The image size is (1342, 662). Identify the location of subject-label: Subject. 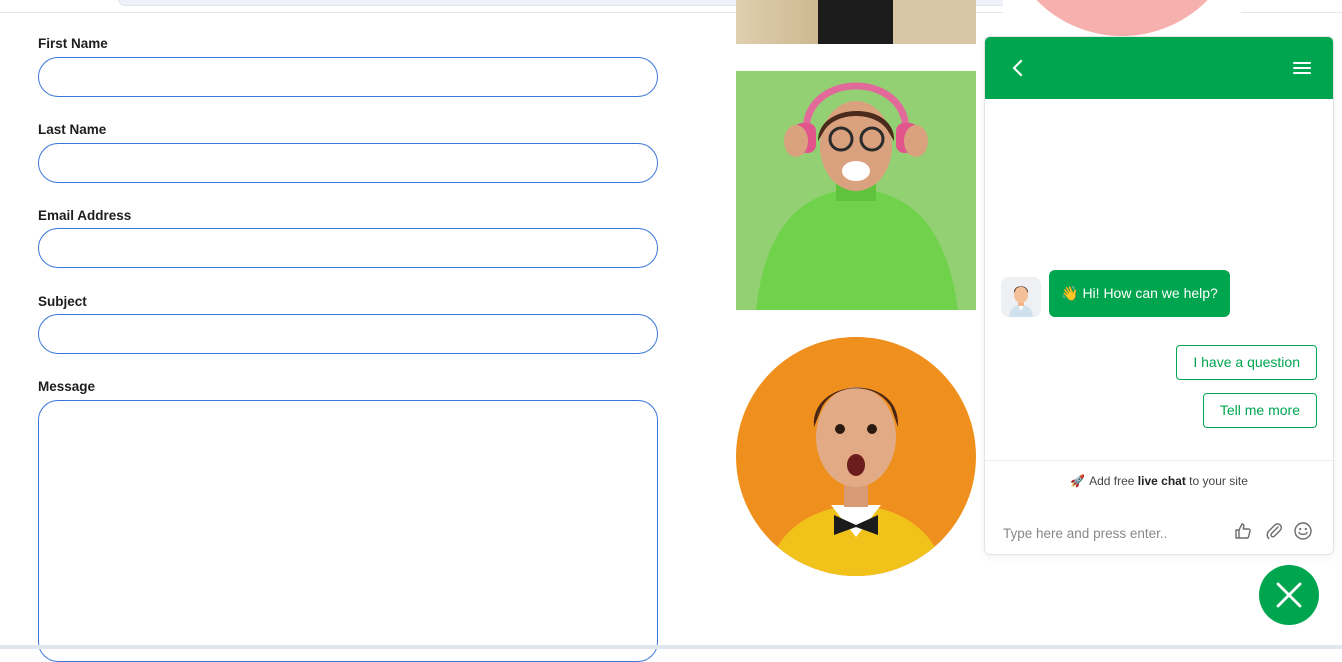
(62, 301).